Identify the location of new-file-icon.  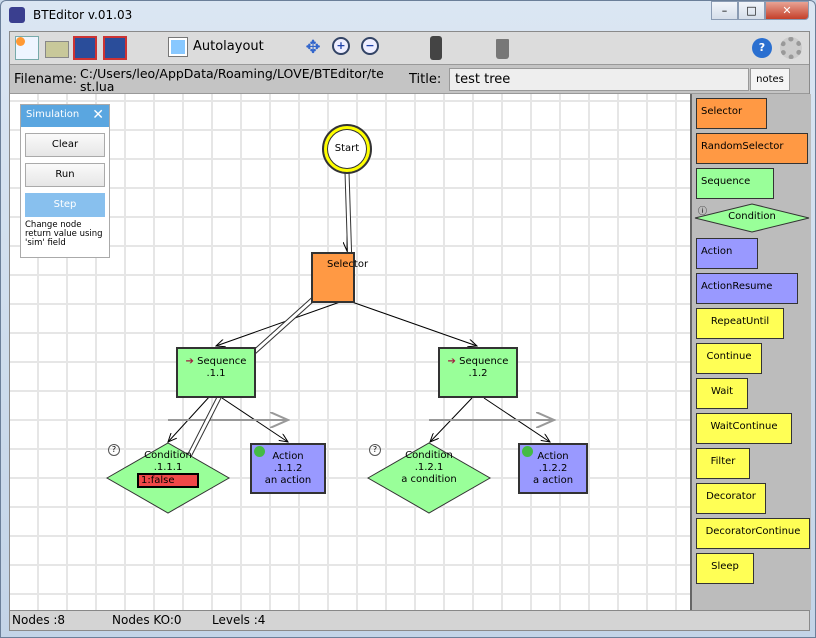
(20, 41).